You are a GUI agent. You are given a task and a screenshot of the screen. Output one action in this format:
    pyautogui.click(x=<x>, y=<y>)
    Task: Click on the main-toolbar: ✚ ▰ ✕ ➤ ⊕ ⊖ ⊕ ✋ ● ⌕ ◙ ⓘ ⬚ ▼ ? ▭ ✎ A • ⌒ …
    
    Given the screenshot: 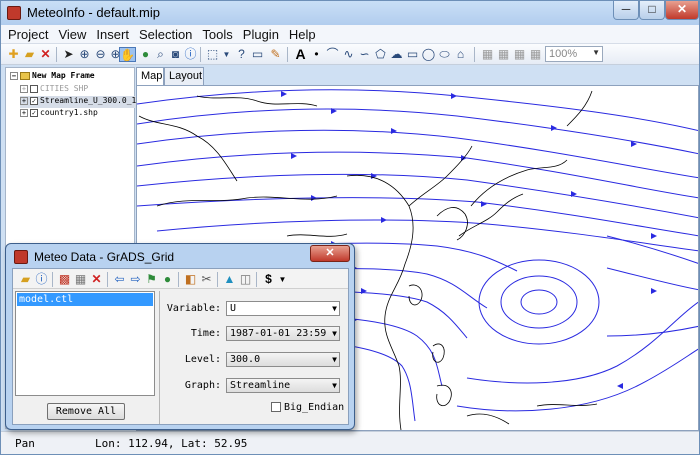 What is the action you would take?
    pyautogui.click(x=350, y=54)
    